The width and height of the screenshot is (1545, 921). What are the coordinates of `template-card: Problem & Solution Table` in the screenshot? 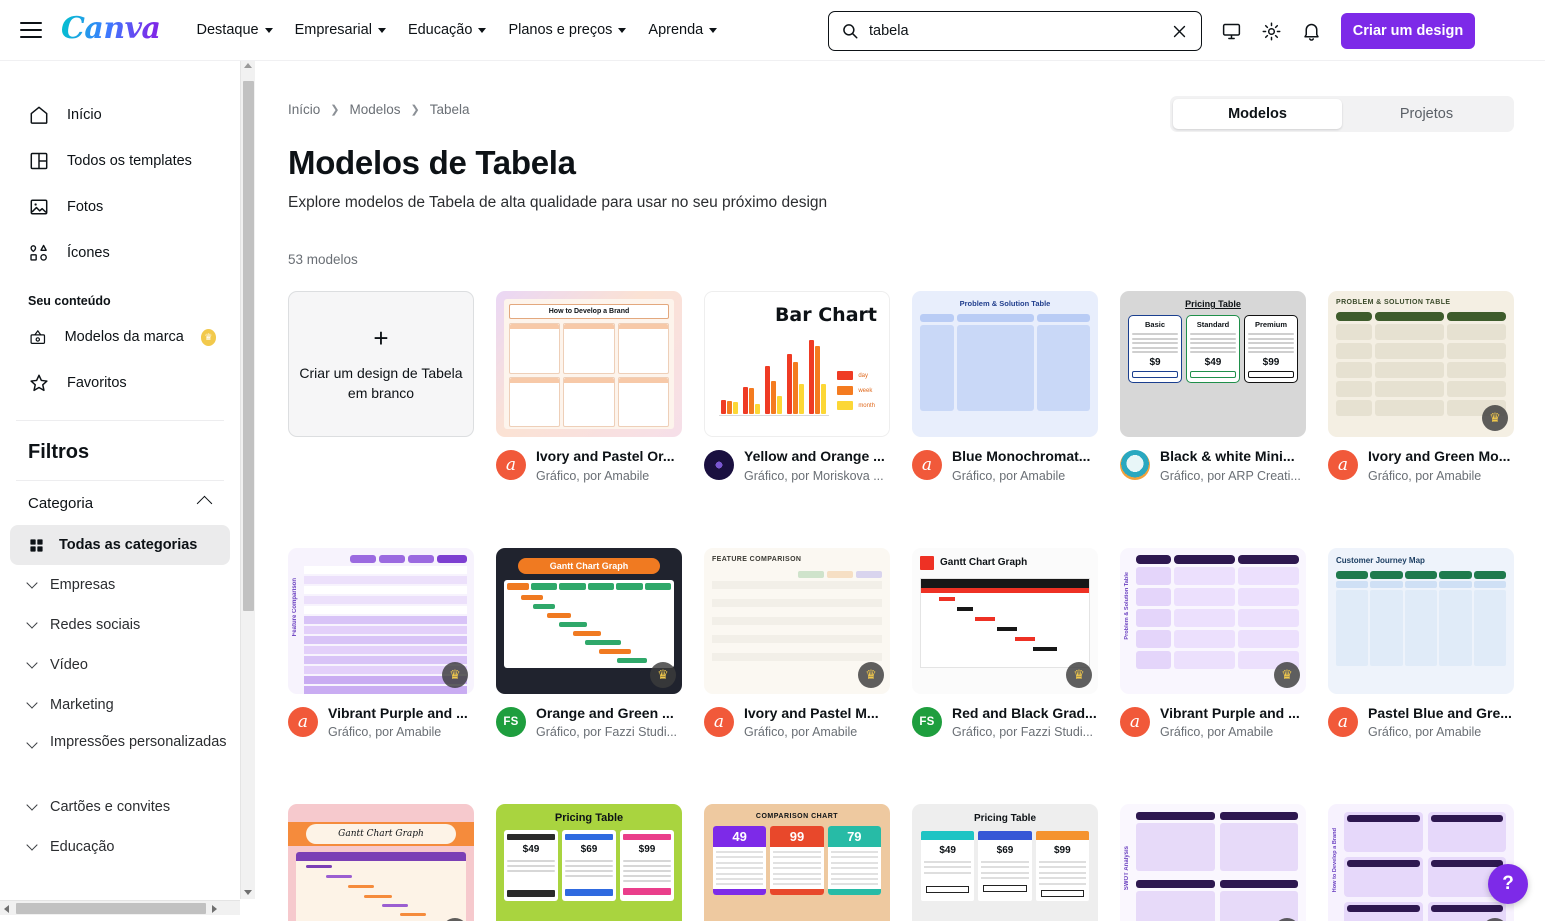 It's located at (1005, 364).